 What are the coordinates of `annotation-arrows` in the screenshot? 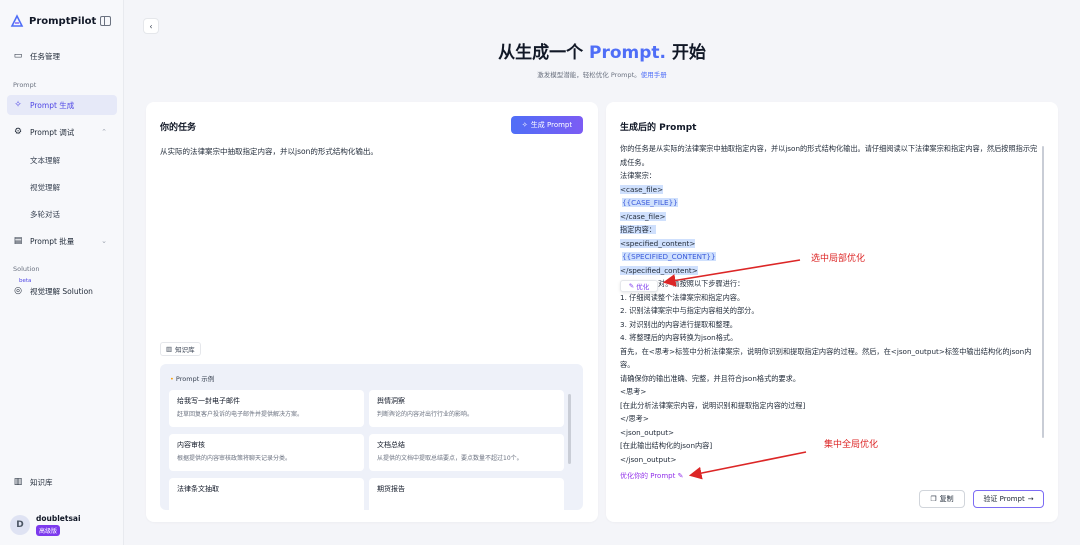 It's located at (734, 369).